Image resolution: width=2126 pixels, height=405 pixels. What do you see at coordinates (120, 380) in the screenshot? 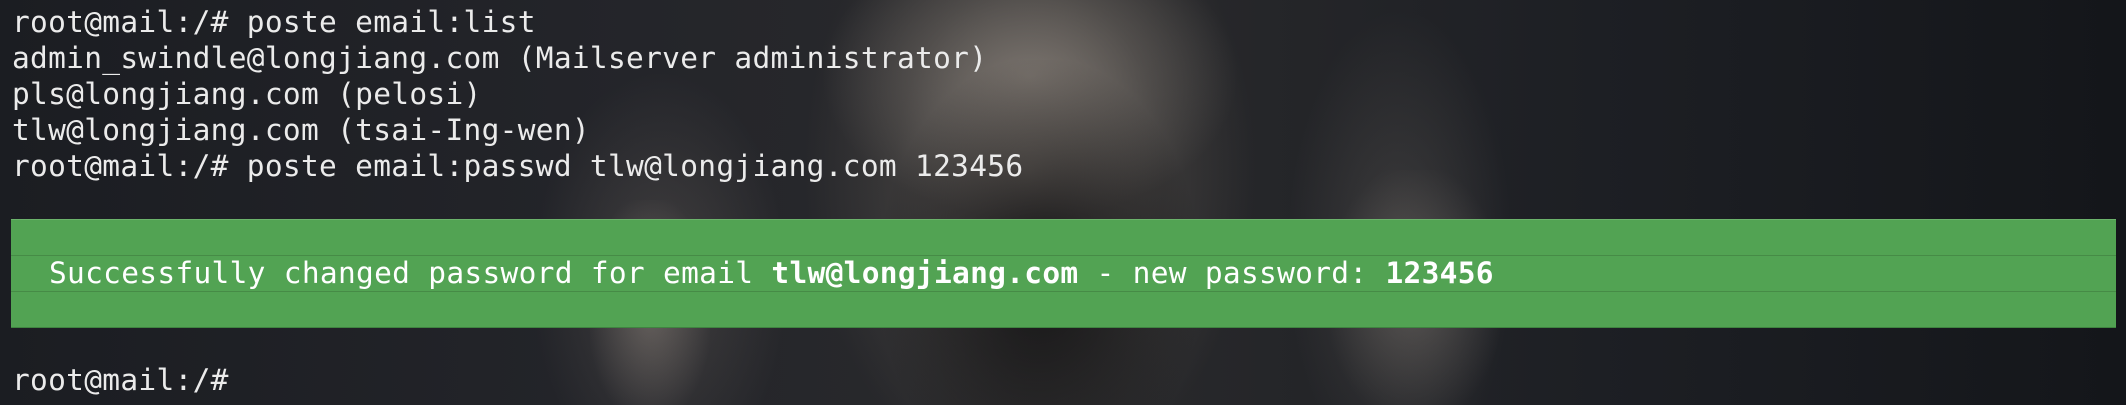
I see `terminal-prompt: root@mail:/#` at bounding box center [120, 380].